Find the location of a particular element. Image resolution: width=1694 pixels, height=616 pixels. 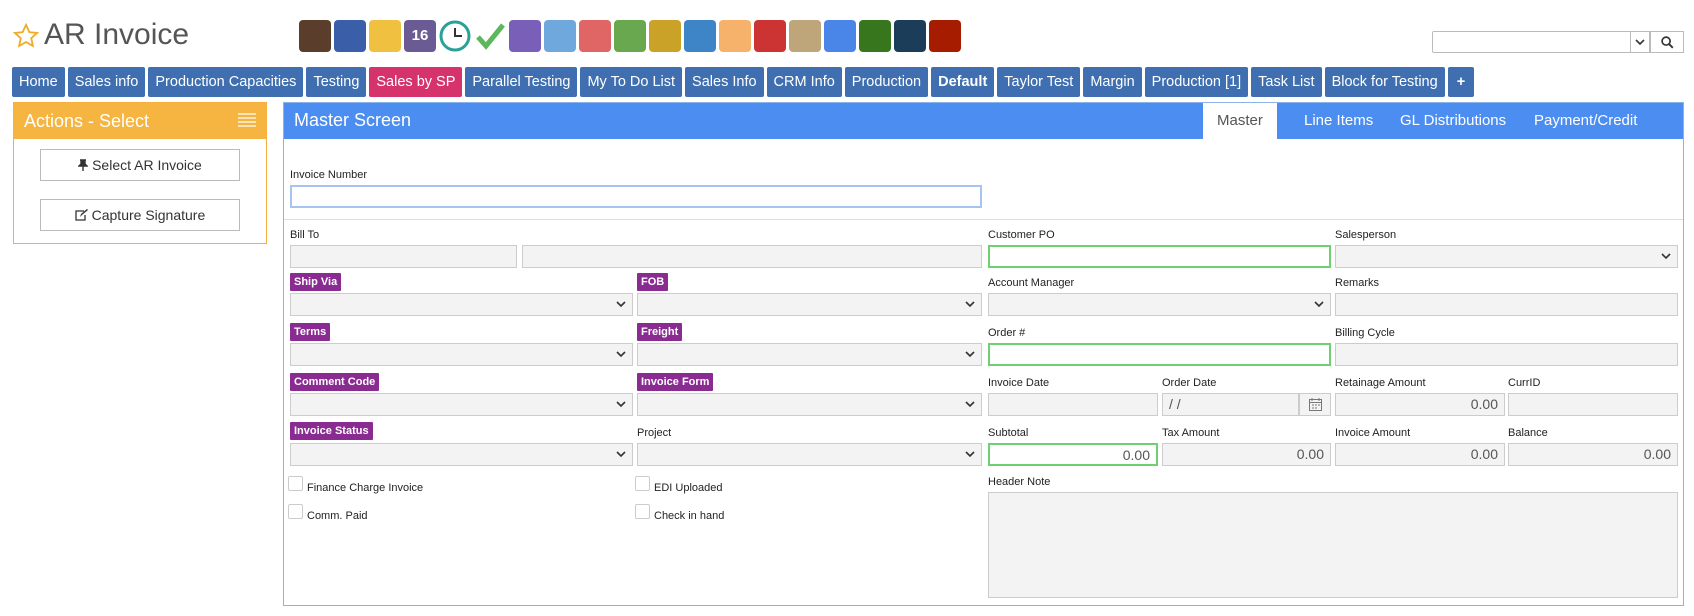

project-label: Project is located at coordinates (654, 433).